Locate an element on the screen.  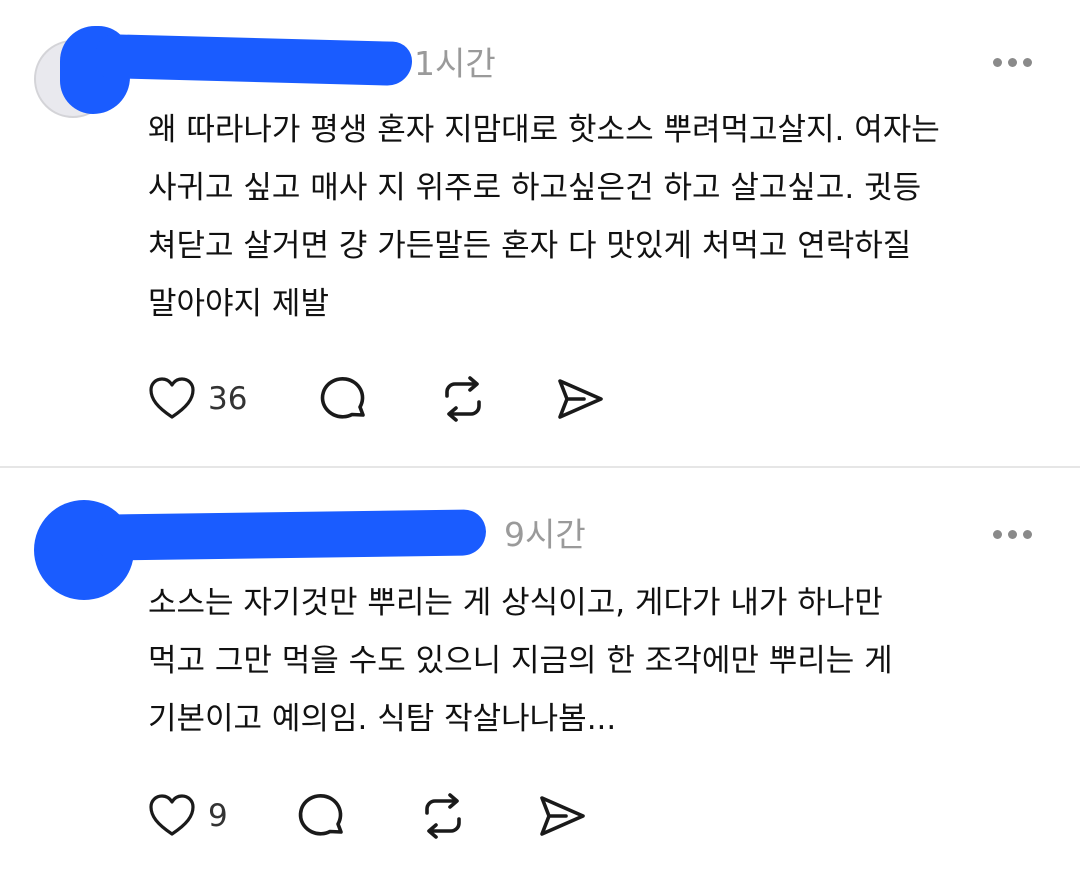
comment-timestamp: 9시간 is located at coordinates (545, 534).